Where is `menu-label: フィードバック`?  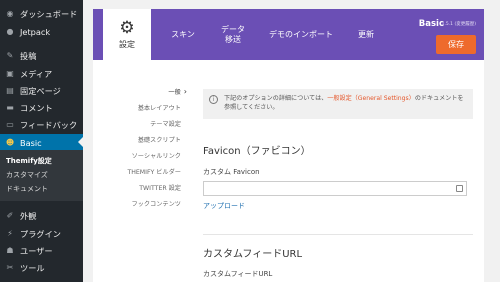 menu-label: フィードバック is located at coordinates (49, 124).